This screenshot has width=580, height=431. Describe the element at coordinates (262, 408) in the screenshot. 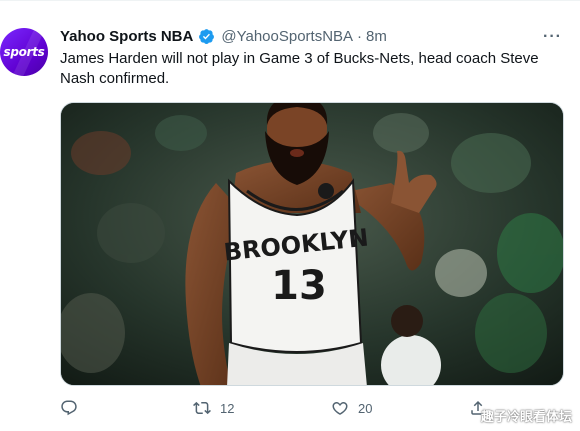

I see `retweet-button: 12` at that location.